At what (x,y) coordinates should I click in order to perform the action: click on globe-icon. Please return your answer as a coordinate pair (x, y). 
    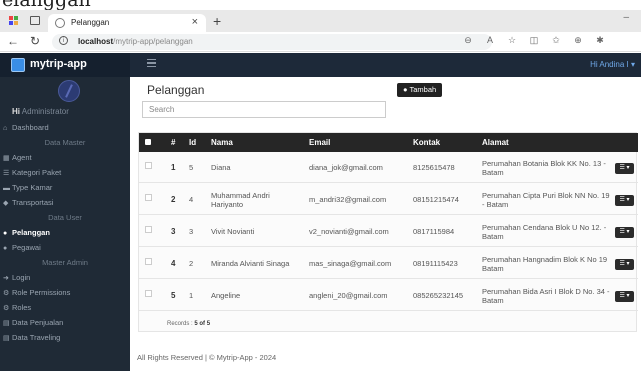
    Looking at the image, I should click on (60, 23).